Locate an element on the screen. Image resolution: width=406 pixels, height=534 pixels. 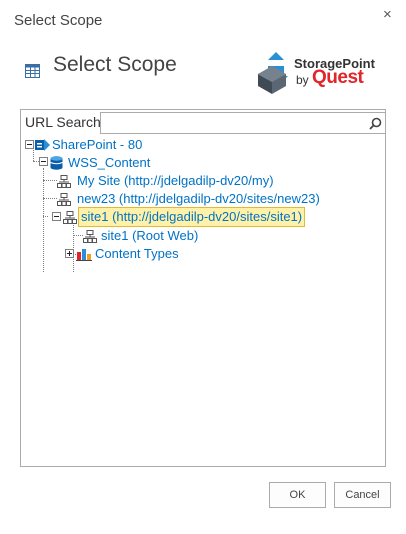
logo-quest: Quest is located at coordinates (338, 77).